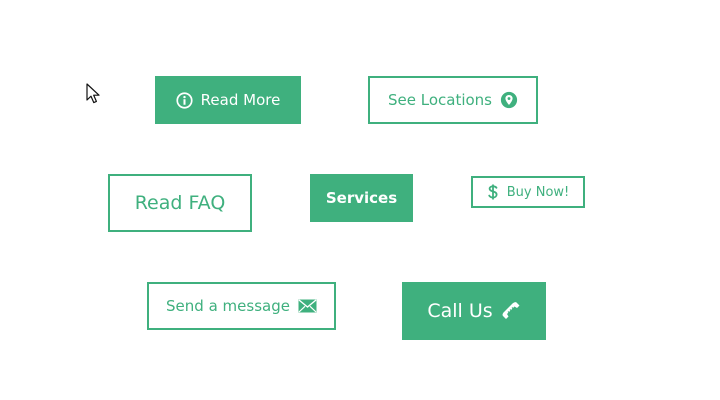  What do you see at coordinates (509, 100) in the screenshot?
I see `map-pin-icon` at bounding box center [509, 100].